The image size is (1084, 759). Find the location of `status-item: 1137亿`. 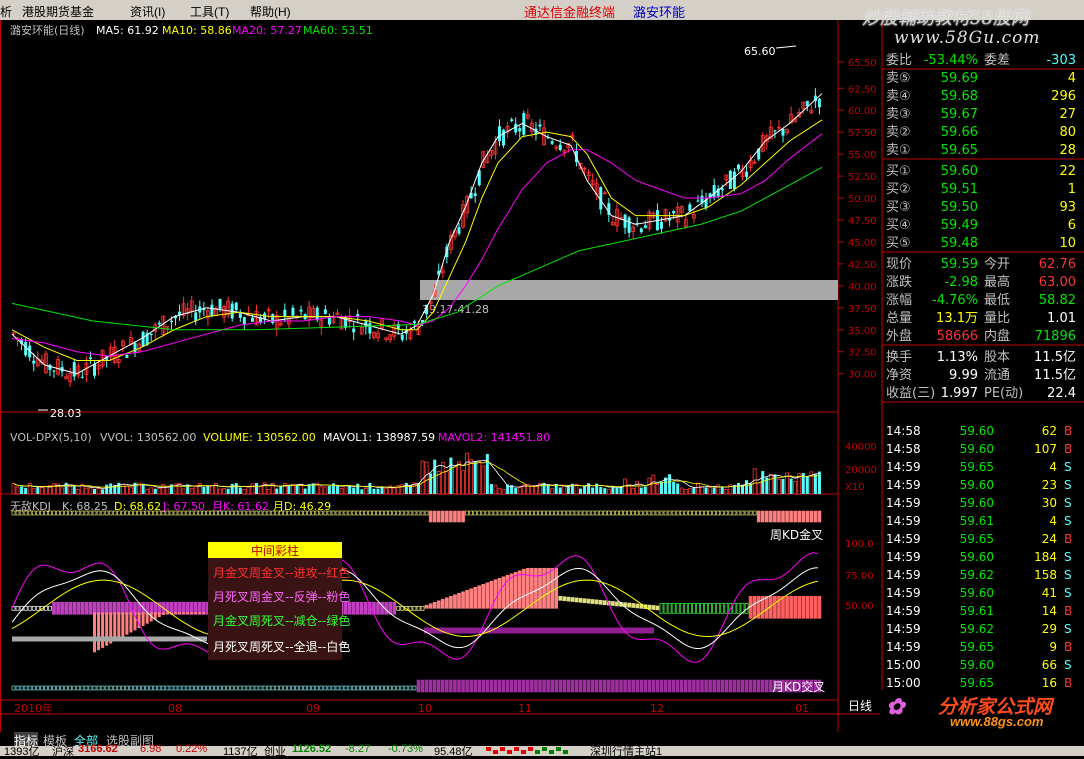

status-item: 1137亿 is located at coordinates (240, 752).